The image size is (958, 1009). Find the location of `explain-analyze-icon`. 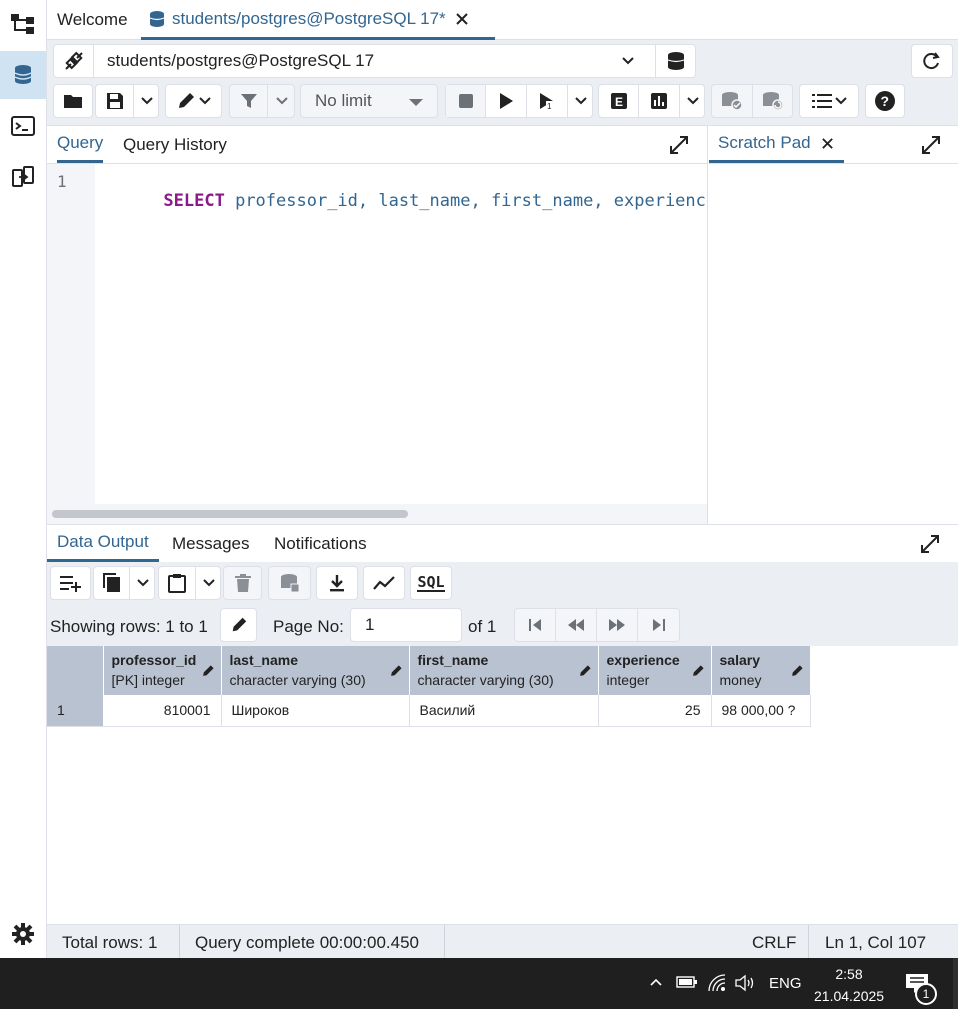

explain-analyze-icon is located at coordinates (659, 101).